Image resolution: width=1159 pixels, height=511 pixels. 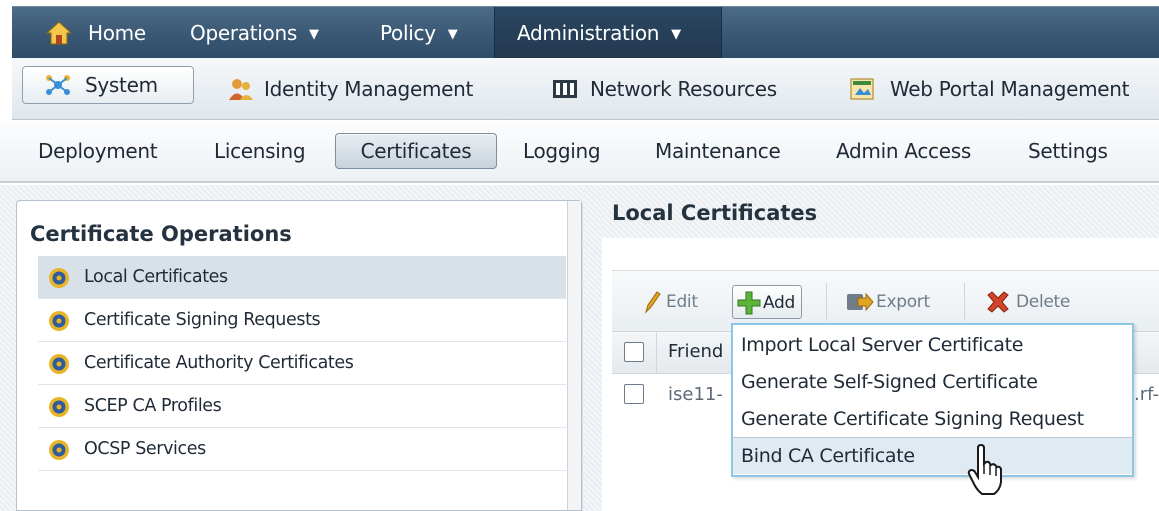 What do you see at coordinates (998, 302) in the screenshot?
I see `delete-x-icon` at bounding box center [998, 302].